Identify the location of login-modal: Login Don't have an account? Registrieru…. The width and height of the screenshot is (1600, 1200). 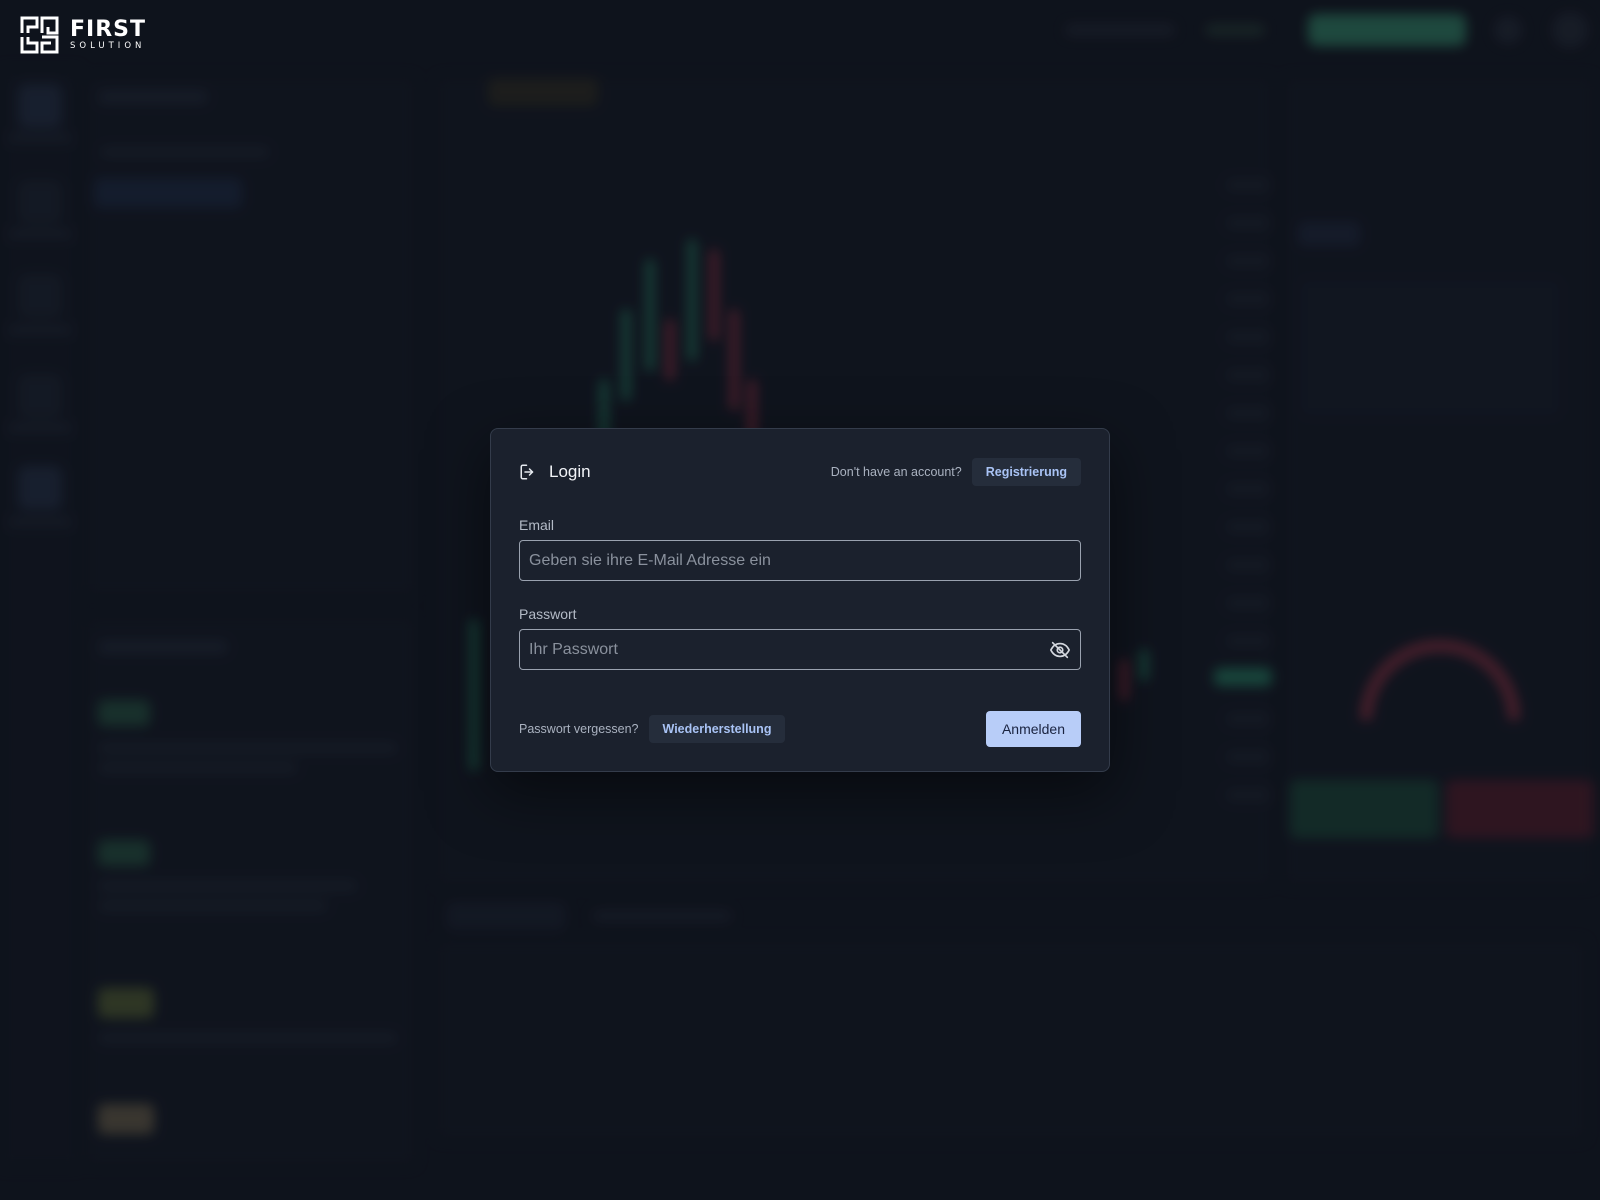
(800, 600).